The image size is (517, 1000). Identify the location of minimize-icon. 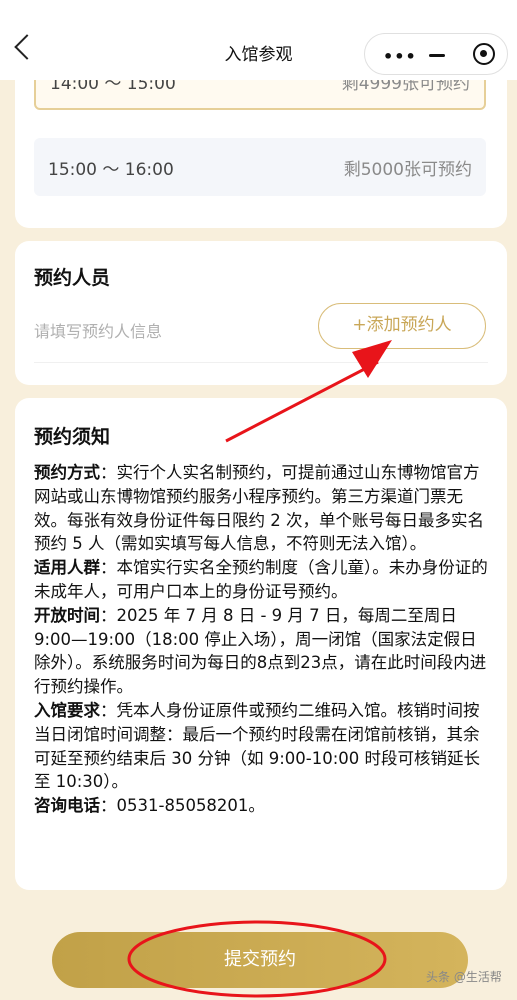
(437, 55).